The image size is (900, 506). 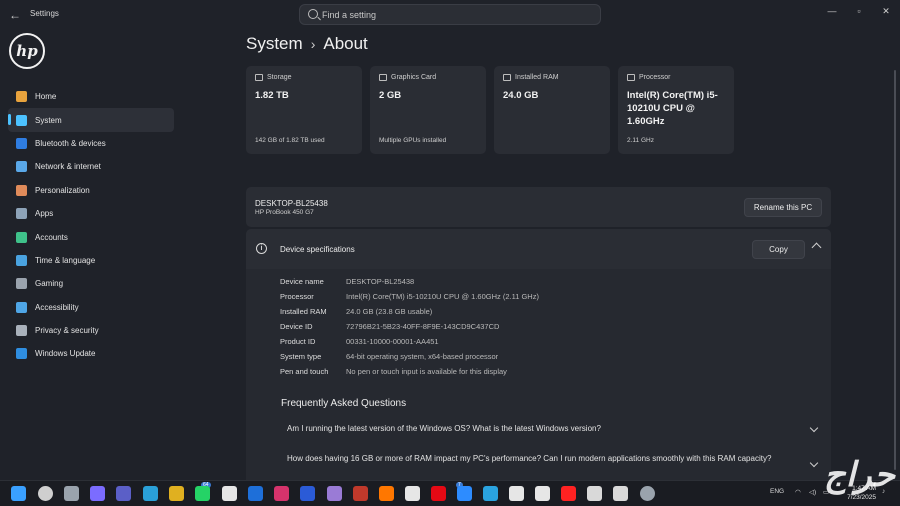 What do you see at coordinates (594, 493) in the screenshot?
I see `chatgpt-icon` at bounding box center [594, 493].